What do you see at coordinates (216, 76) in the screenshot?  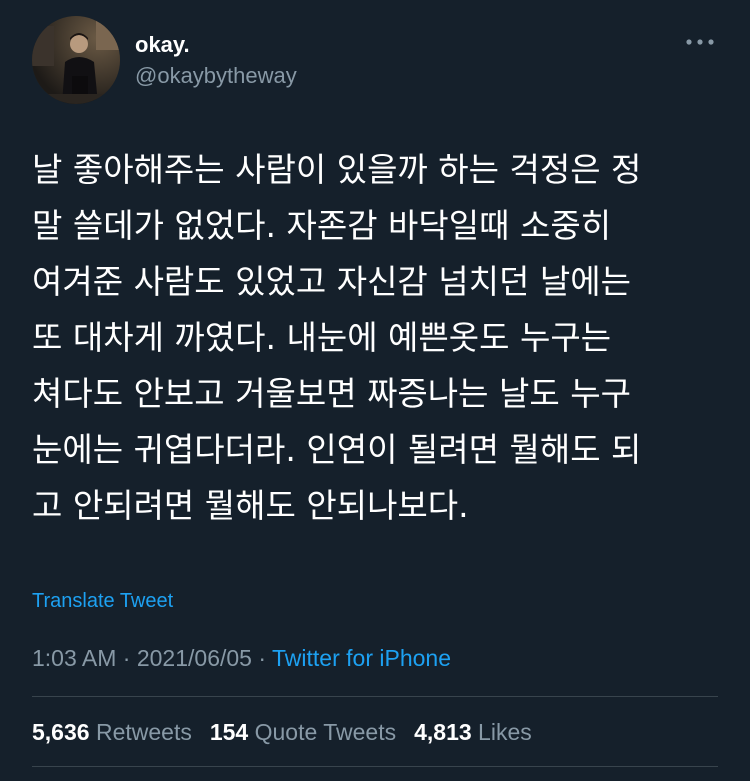 I see `author-handle: @okaybytheway` at bounding box center [216, 76].